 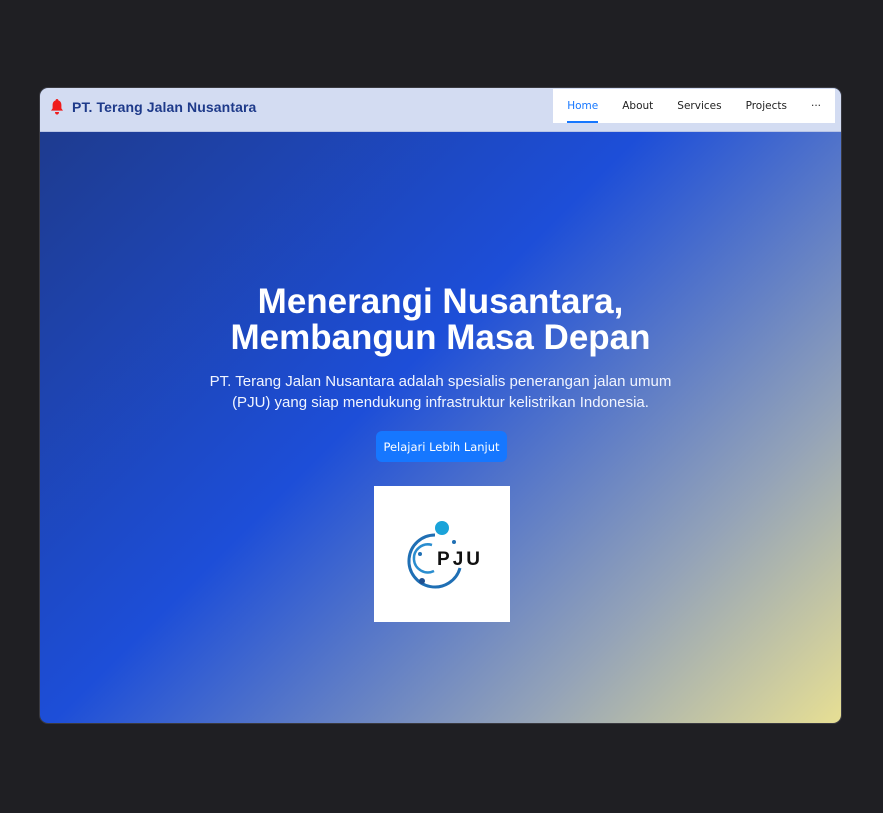 I want to click on brand: PT. Terang Jalan Nusantara, so click(x=153, y=107).